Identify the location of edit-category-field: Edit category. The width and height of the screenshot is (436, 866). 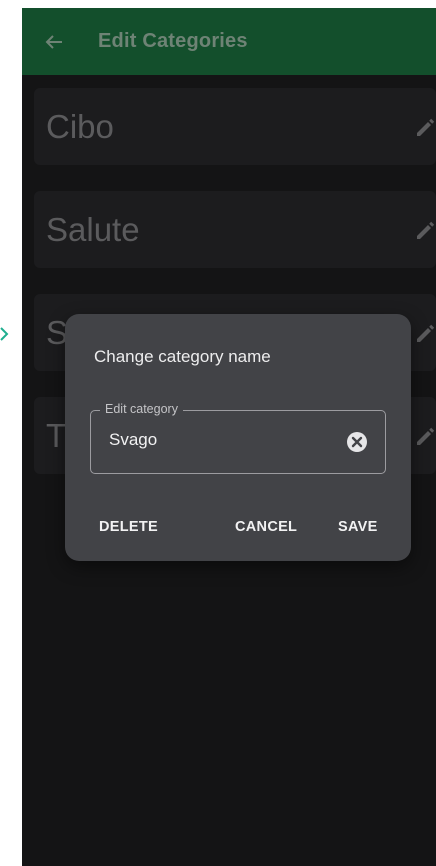
(238, 438).